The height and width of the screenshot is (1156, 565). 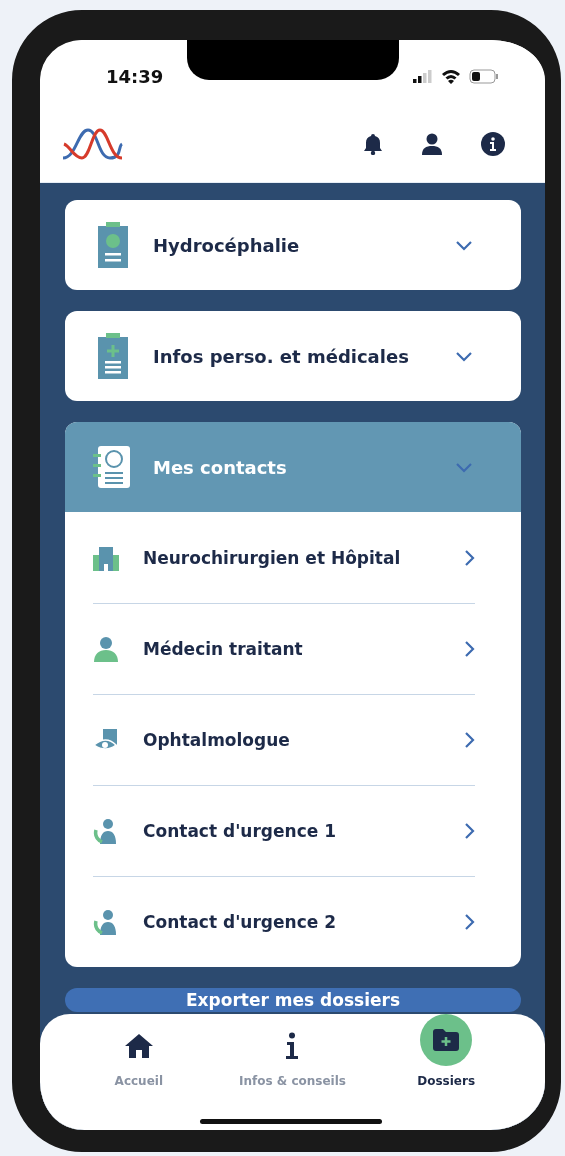 I want to click on bell-icon, so click(x=373, y=143).